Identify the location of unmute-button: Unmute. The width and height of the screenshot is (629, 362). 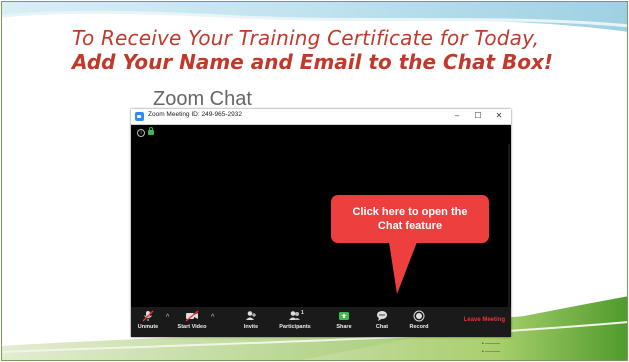
(148, 320).